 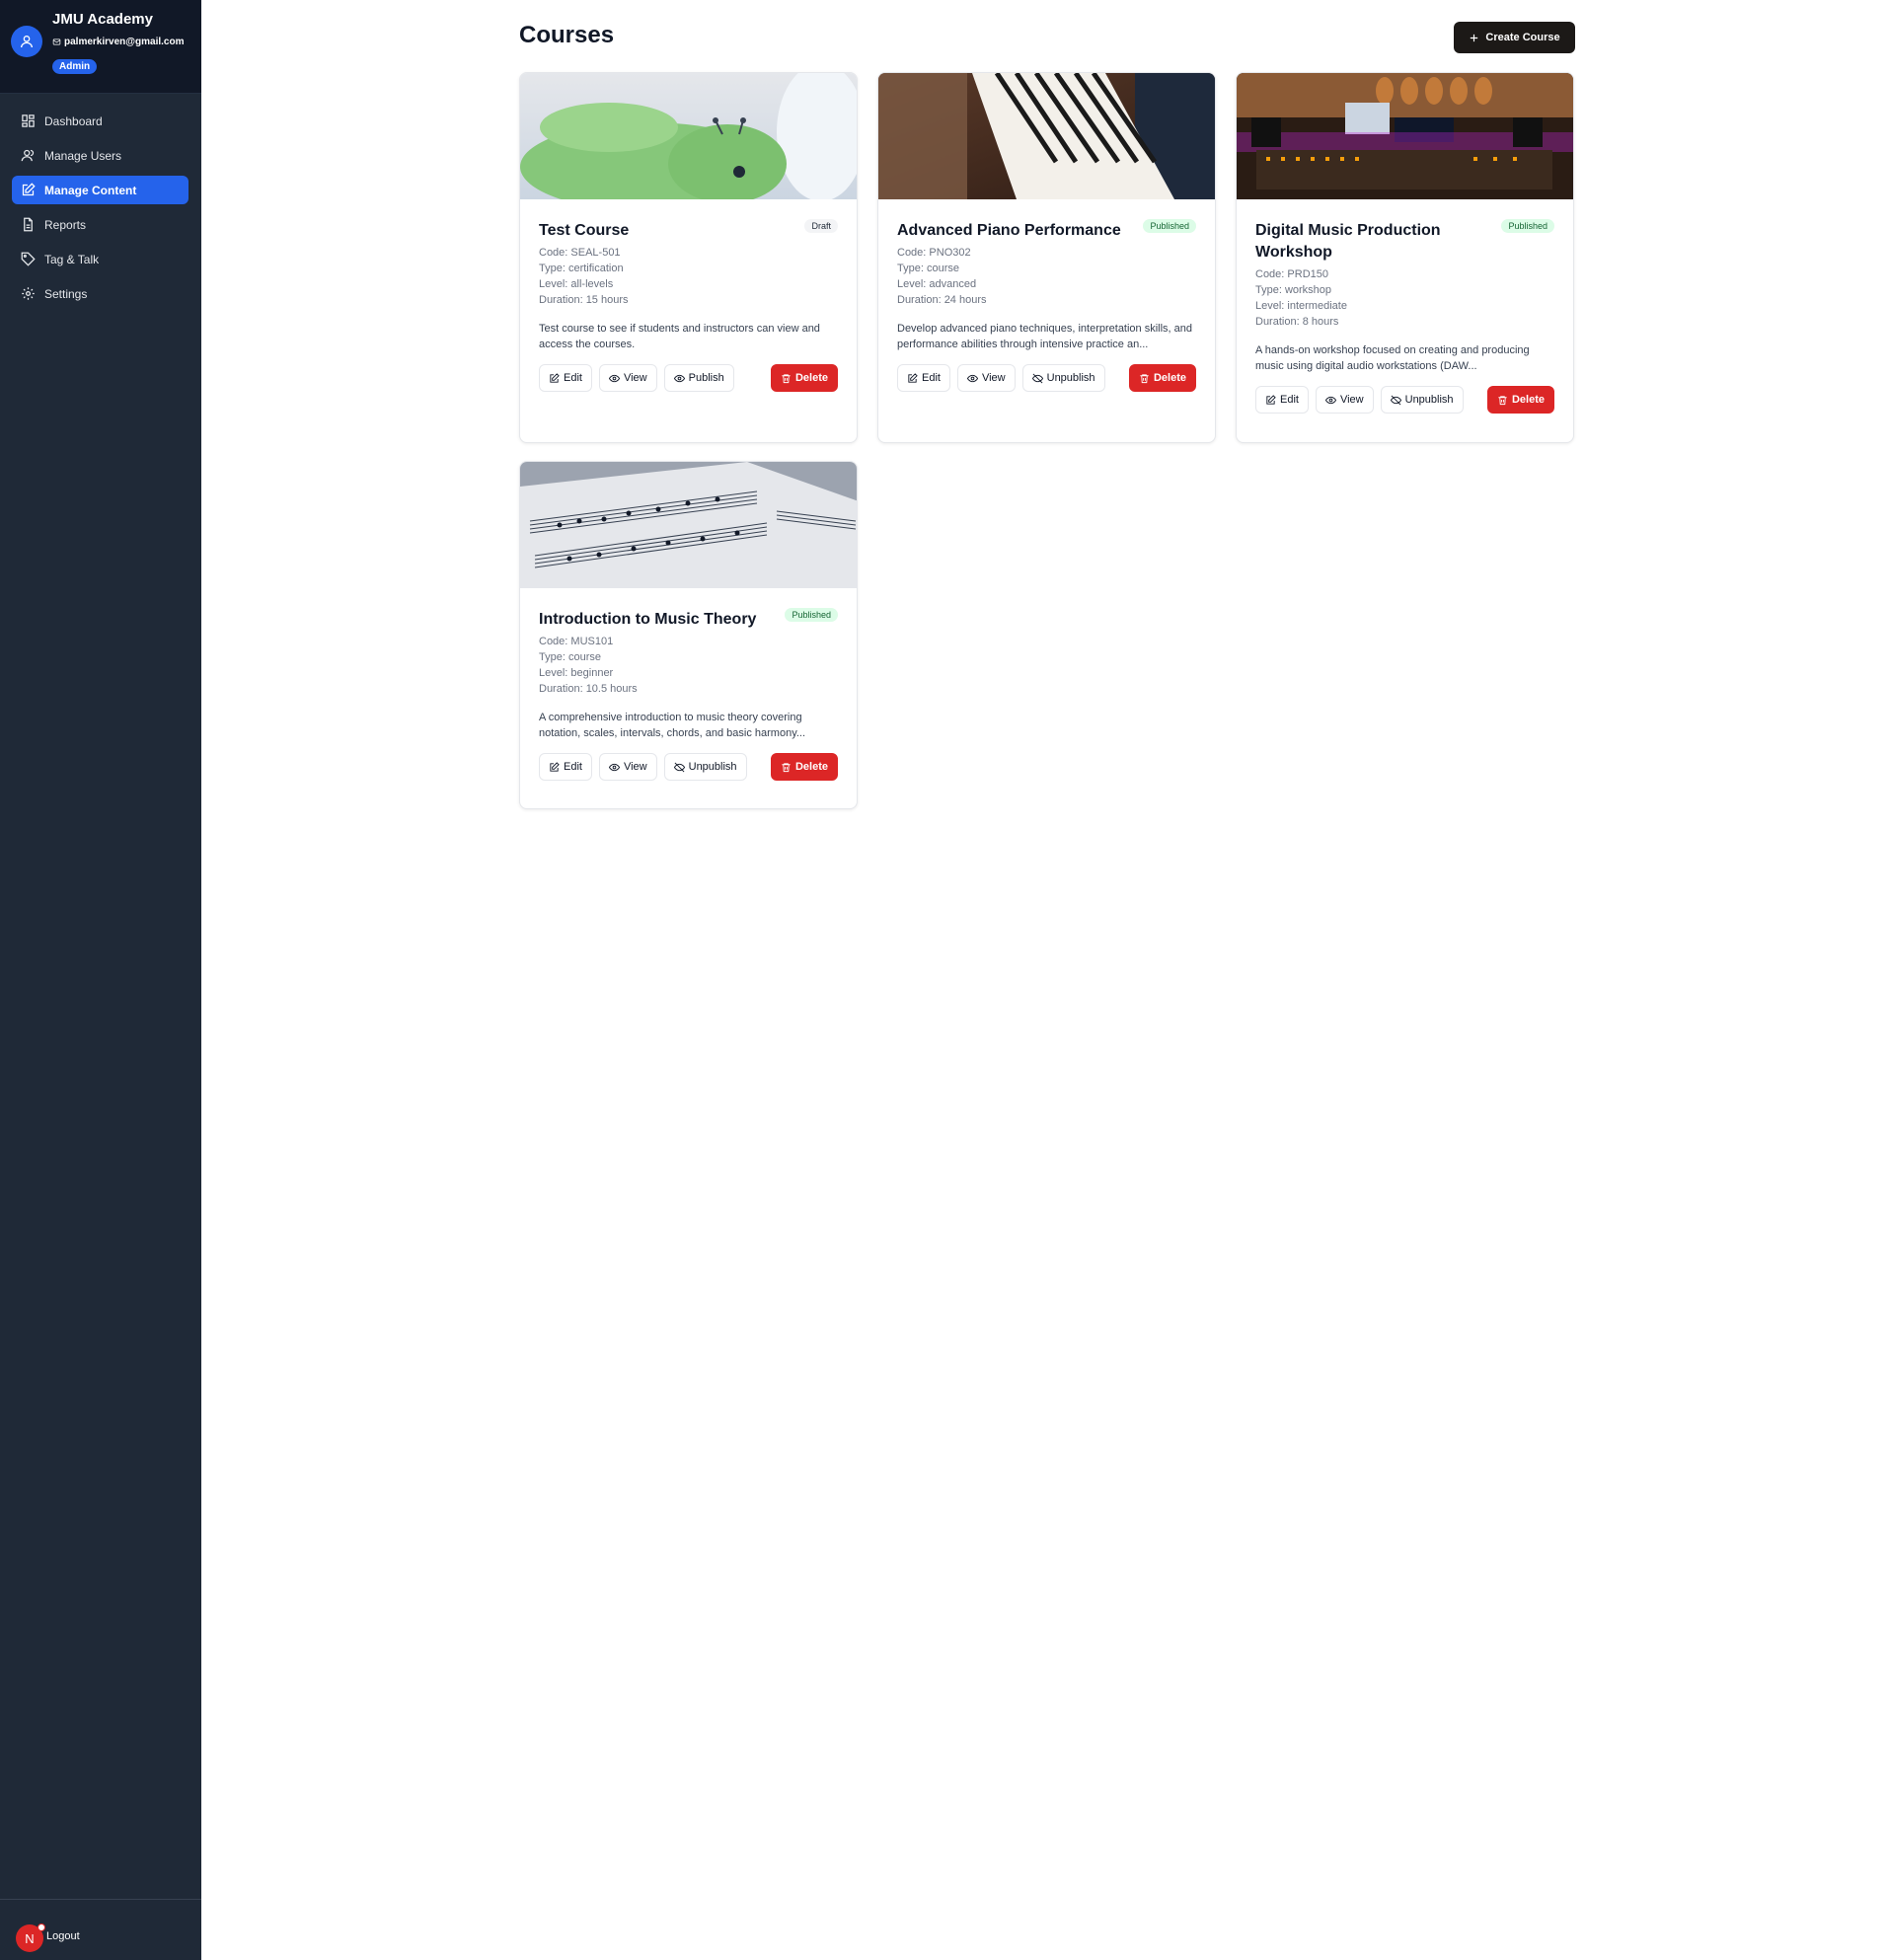 What do you see at coordinates (1301, 306) in the screenshot?
I see `course-level: Level: intermediate` at bounding box center [1301, 306].